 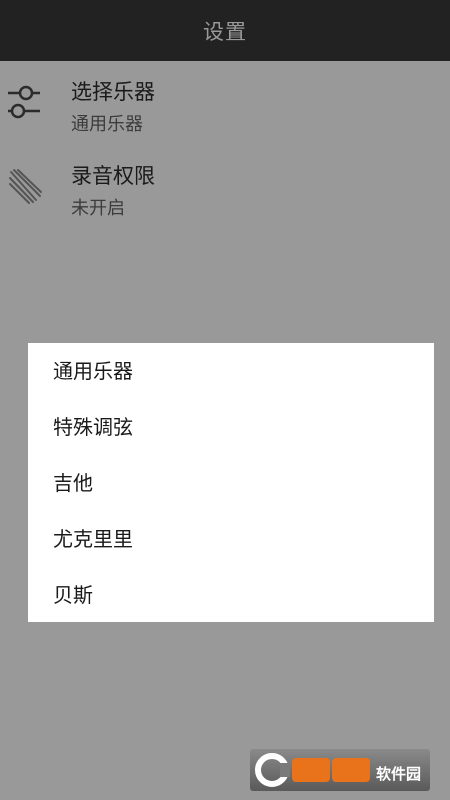 What do you see at coordinates (98, 208) in the screenshot?
I see `setting-value: 未开启` at bounding box center [98, 208].